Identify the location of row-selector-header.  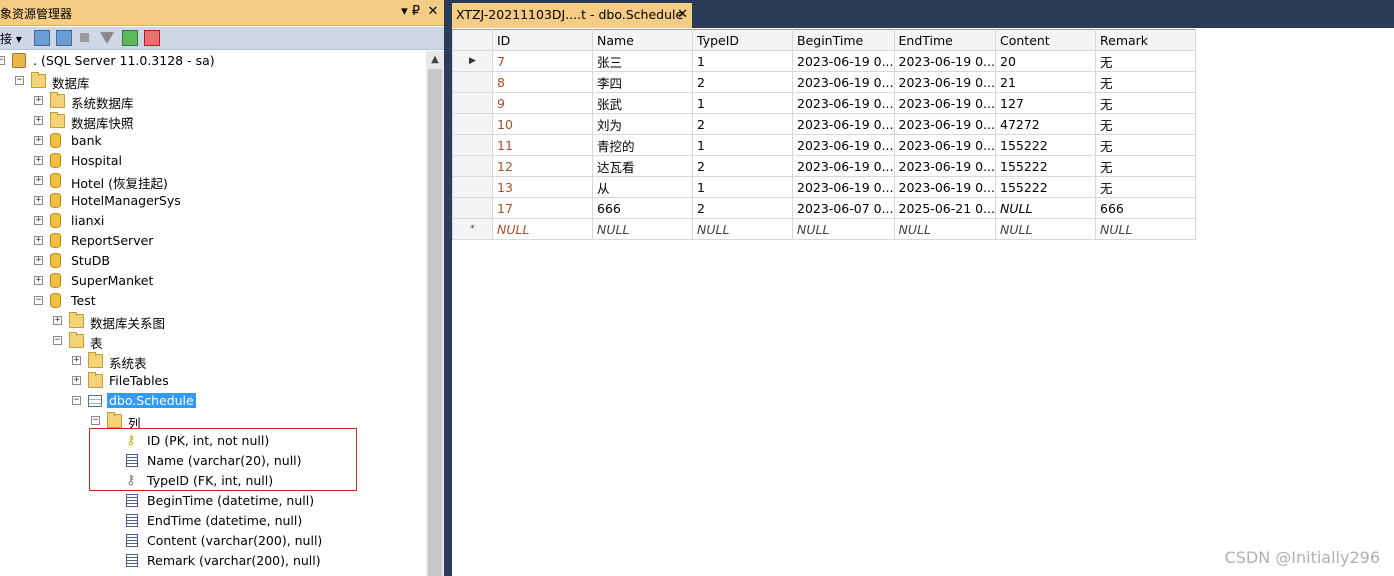
(472, 40).